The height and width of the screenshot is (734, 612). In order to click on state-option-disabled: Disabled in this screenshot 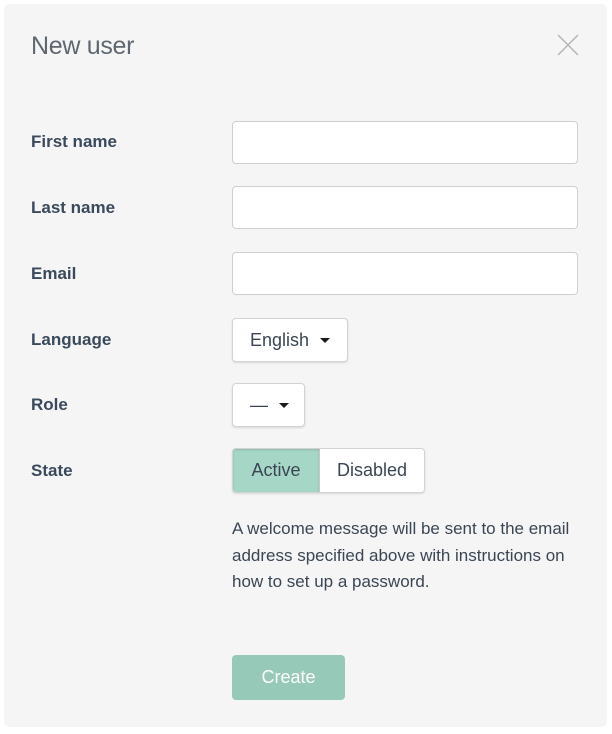, I will do `click(372, 470)`.